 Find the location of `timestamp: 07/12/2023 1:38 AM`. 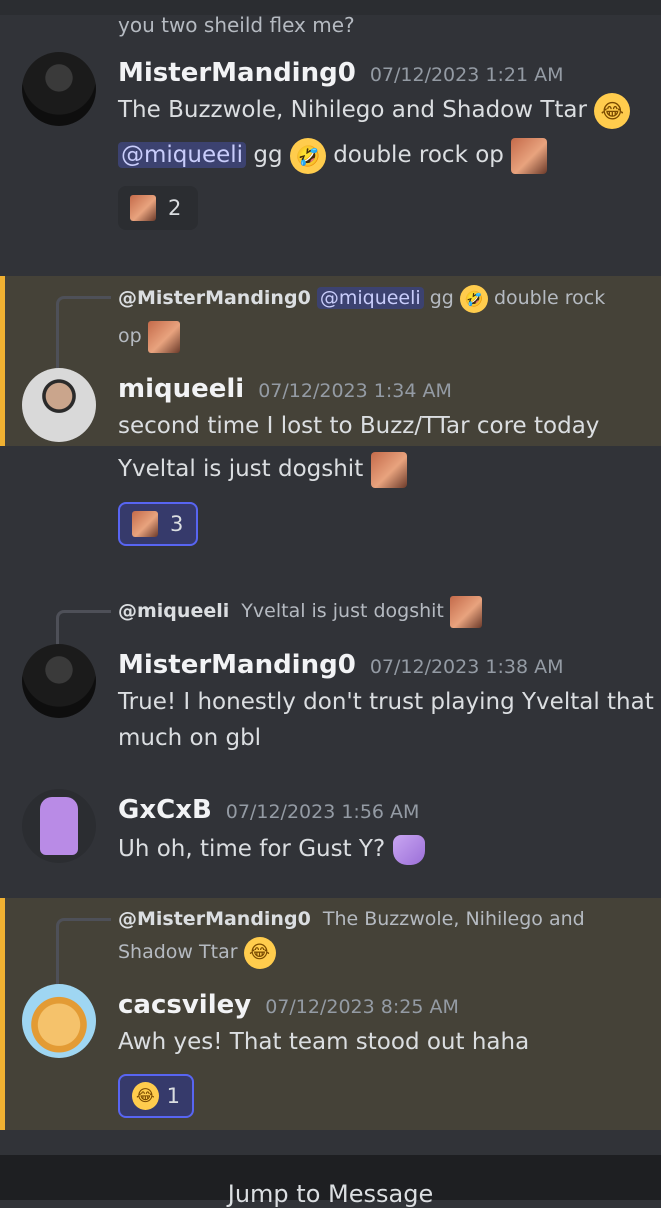

timestamp: 07/12/2023 1:38 AM is located at coordinates (466, 667).